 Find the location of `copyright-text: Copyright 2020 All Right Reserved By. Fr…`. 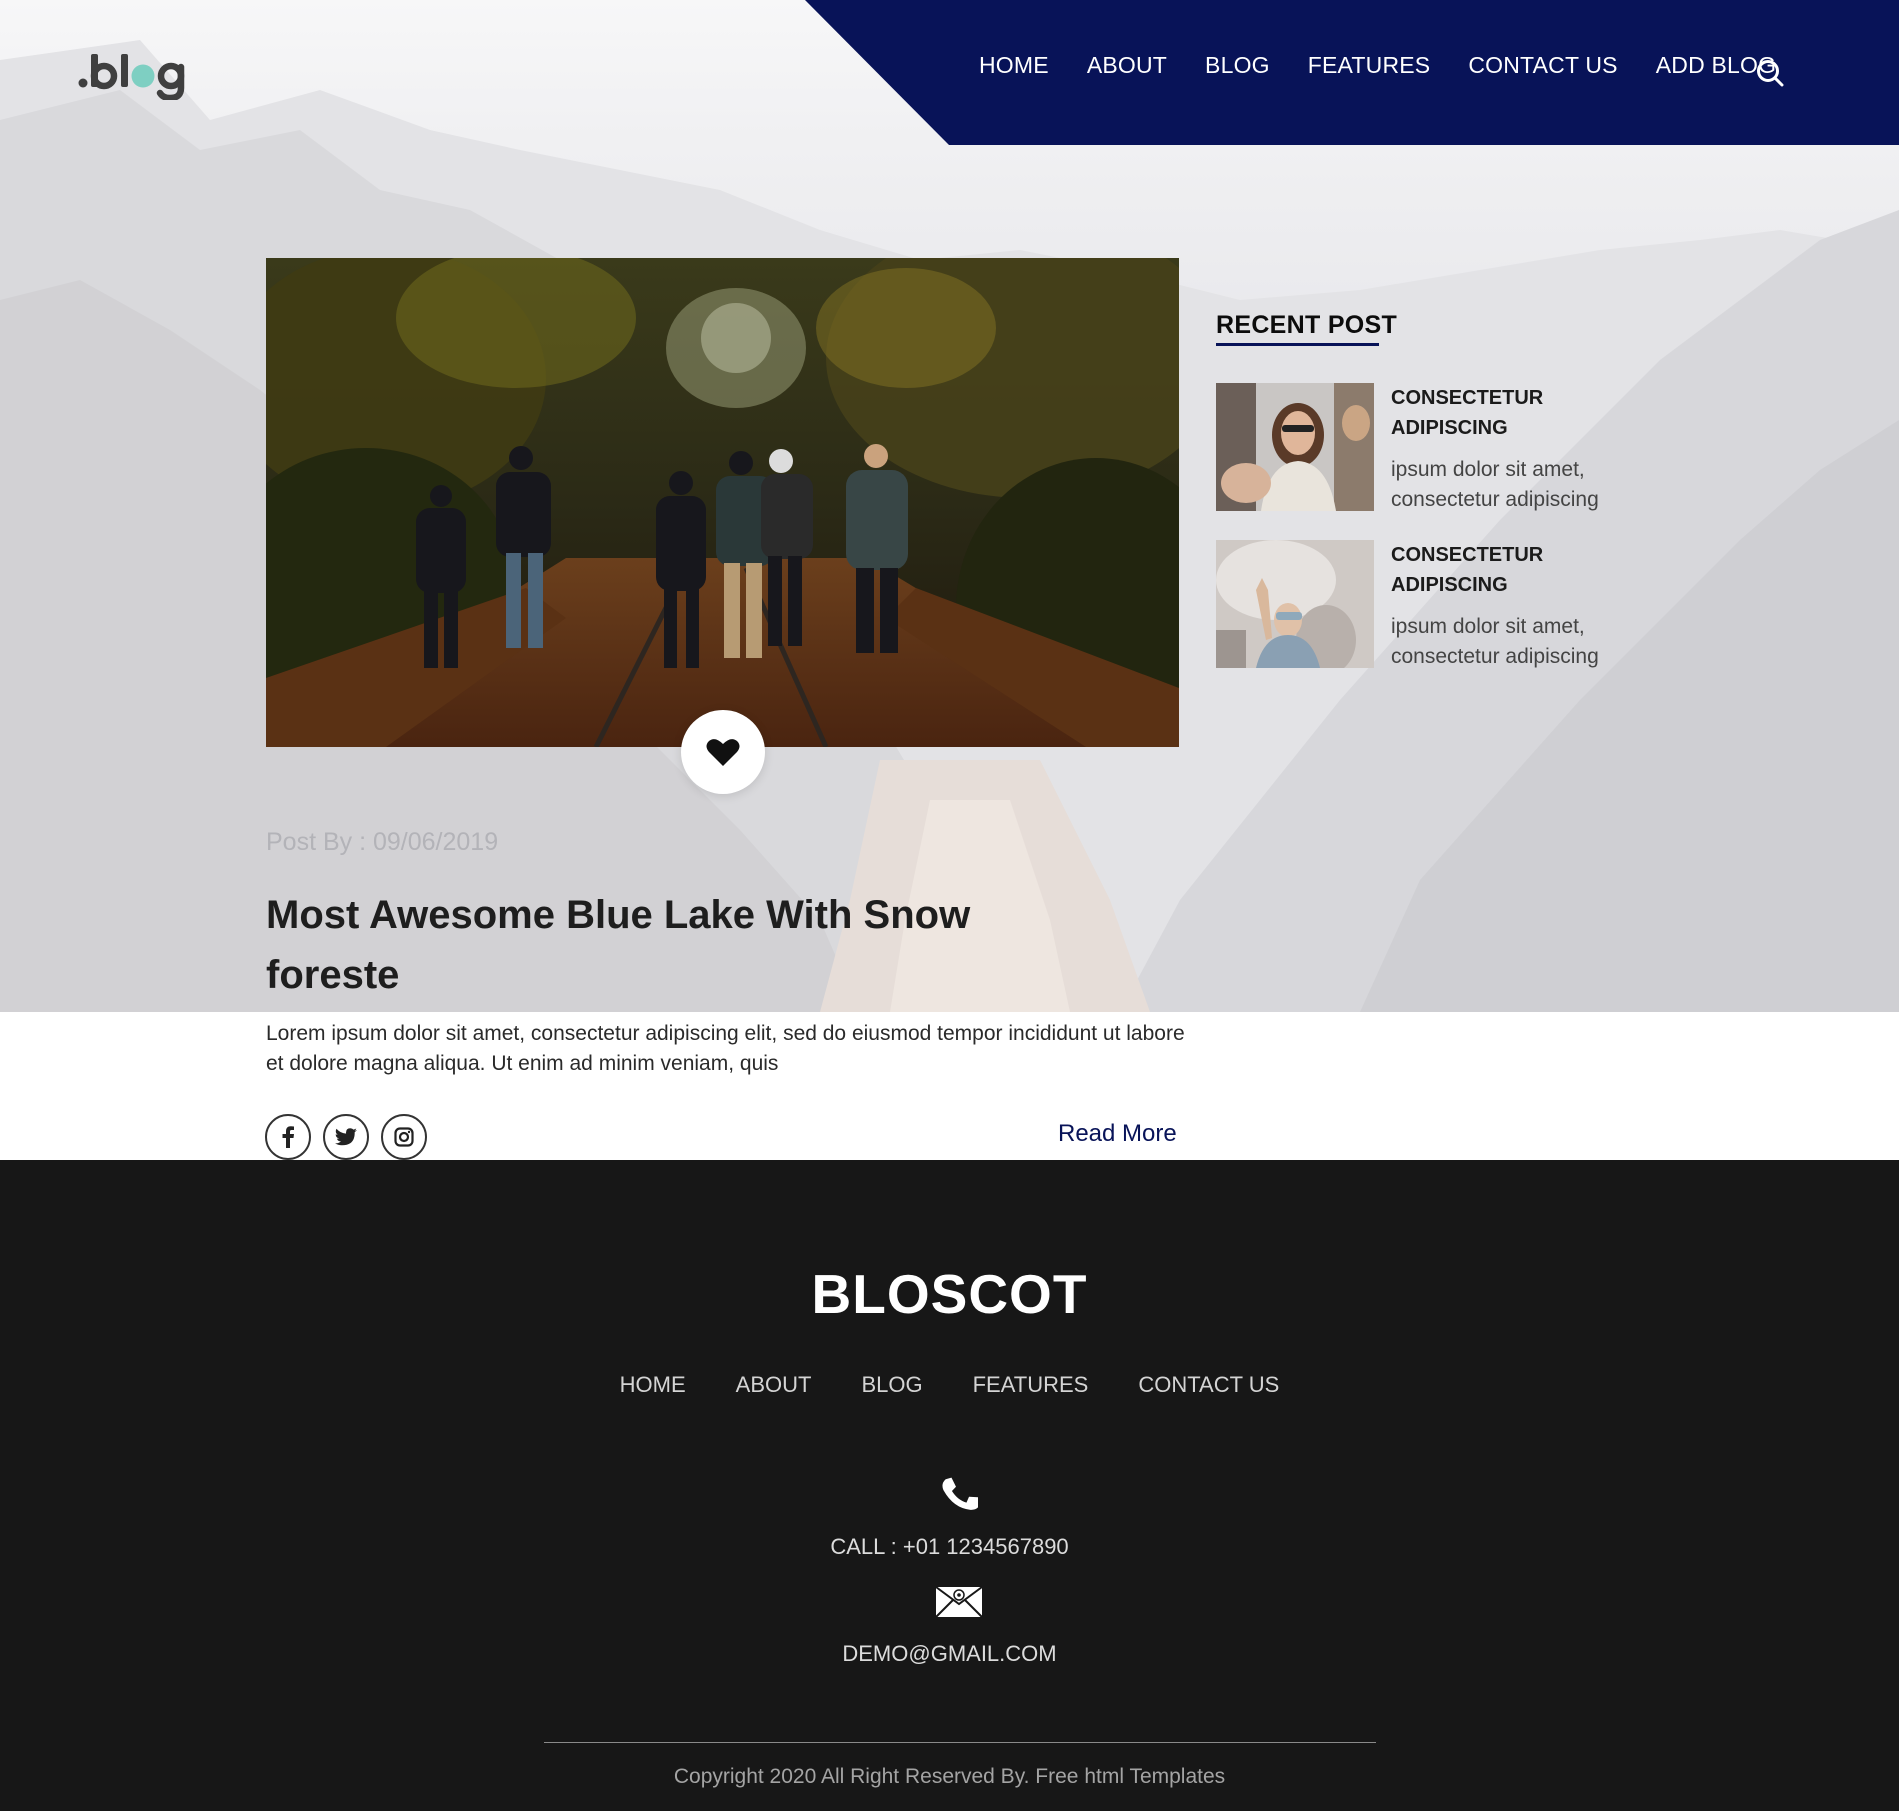

copyright-text: Copyright 2020 All Right Reserved By. Fr… is located at coordinates (949, 1776).